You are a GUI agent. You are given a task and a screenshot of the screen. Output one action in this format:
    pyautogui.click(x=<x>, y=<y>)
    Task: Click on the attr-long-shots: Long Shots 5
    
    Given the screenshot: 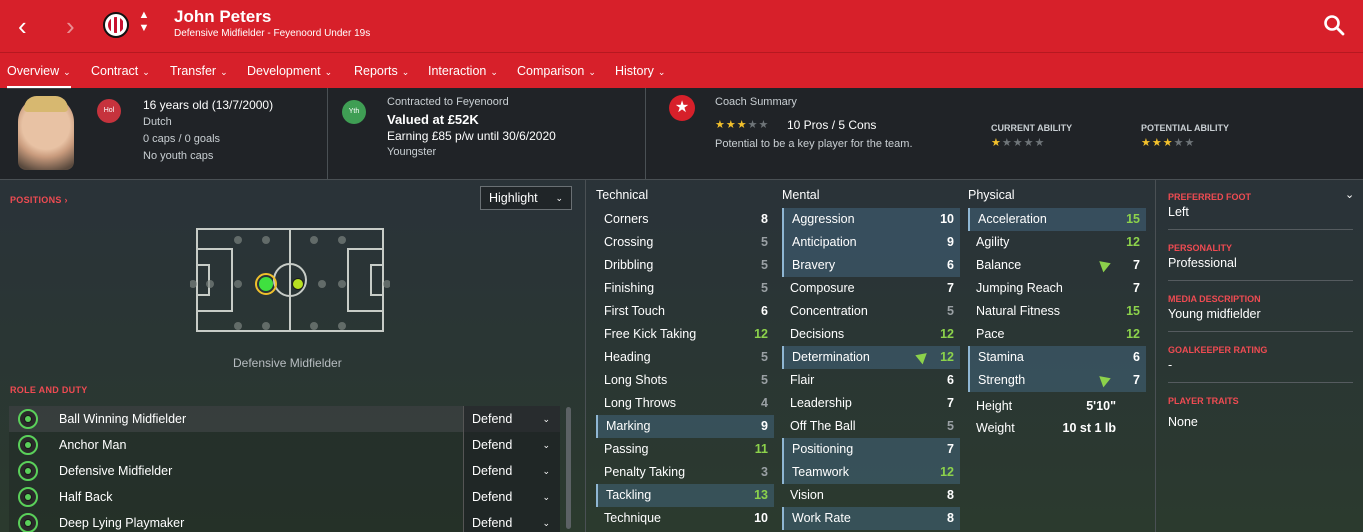 What is the action you would take?
    pyautogui.click(x=685, y=380)
    